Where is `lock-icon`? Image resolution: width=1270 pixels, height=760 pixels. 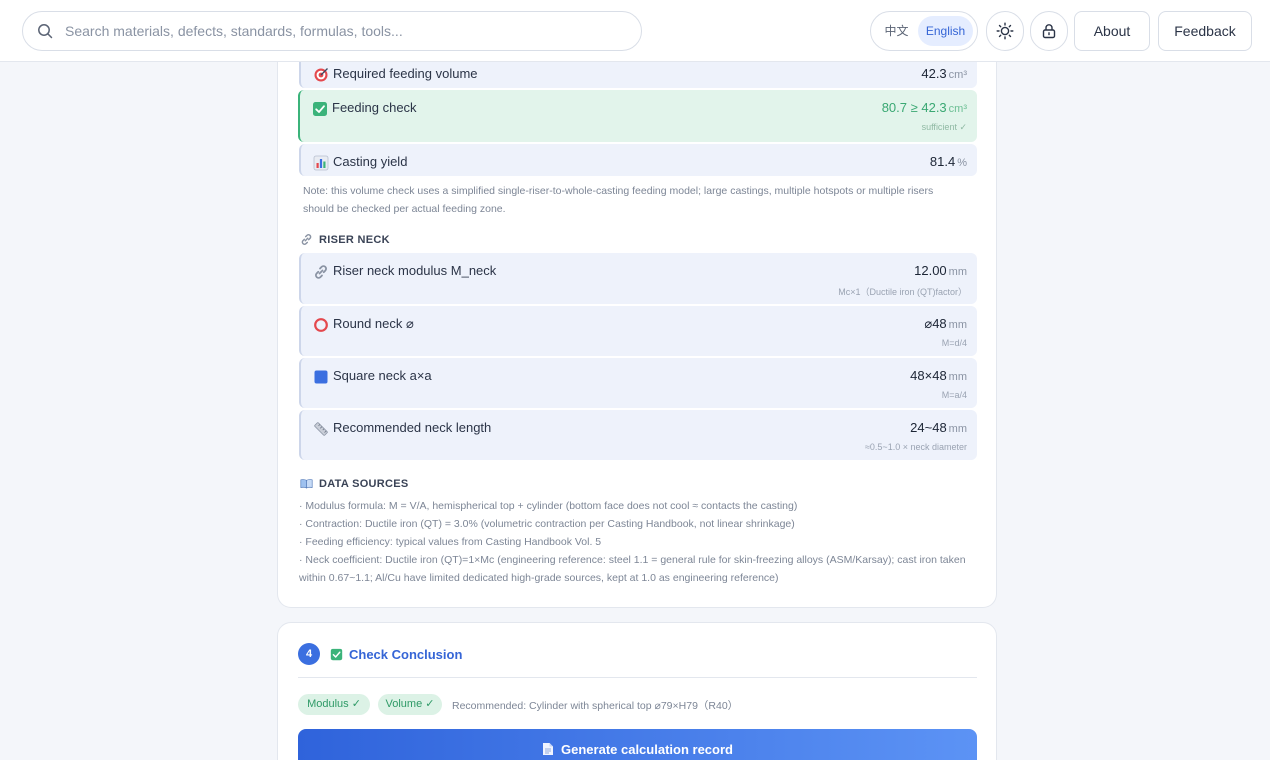 lock-icon is located at coordinates (1049, 31).